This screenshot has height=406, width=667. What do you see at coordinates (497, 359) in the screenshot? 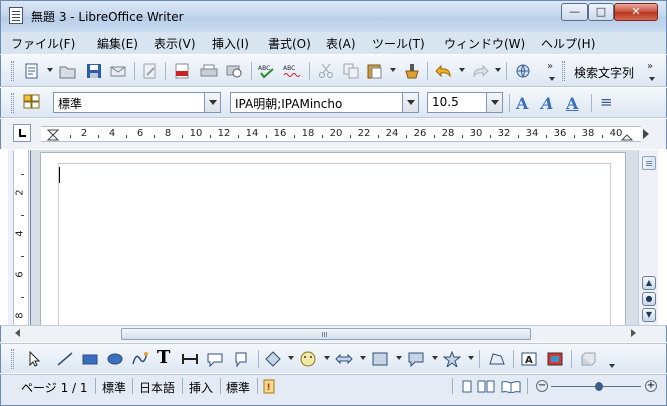
I see `points-edit-icon` at bounding box center [497, 359].